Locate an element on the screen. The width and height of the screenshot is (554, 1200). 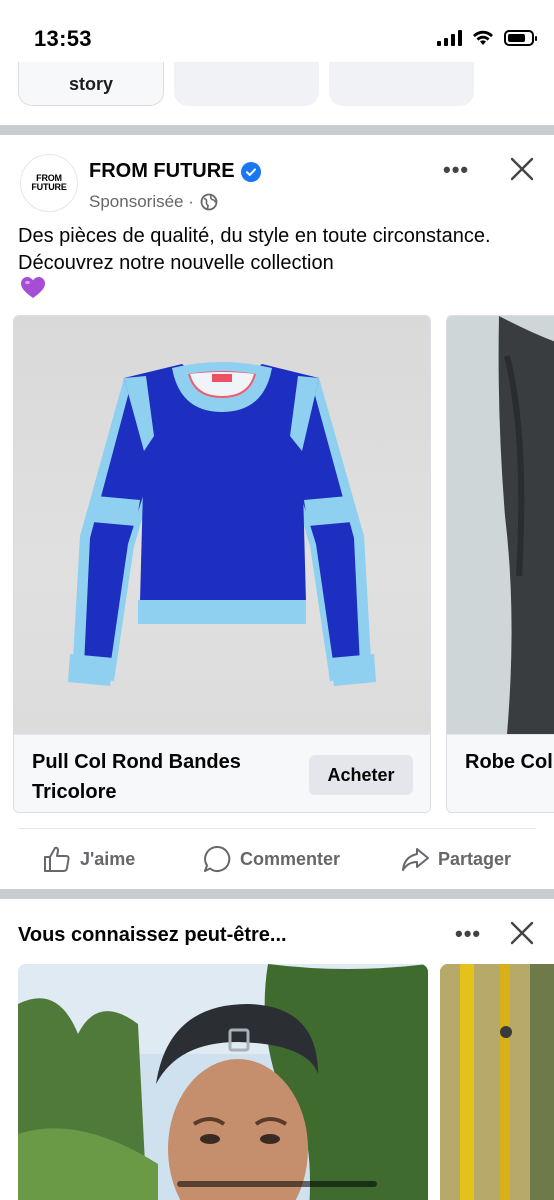
story-card-create: story is located at coordinates (91, 84).